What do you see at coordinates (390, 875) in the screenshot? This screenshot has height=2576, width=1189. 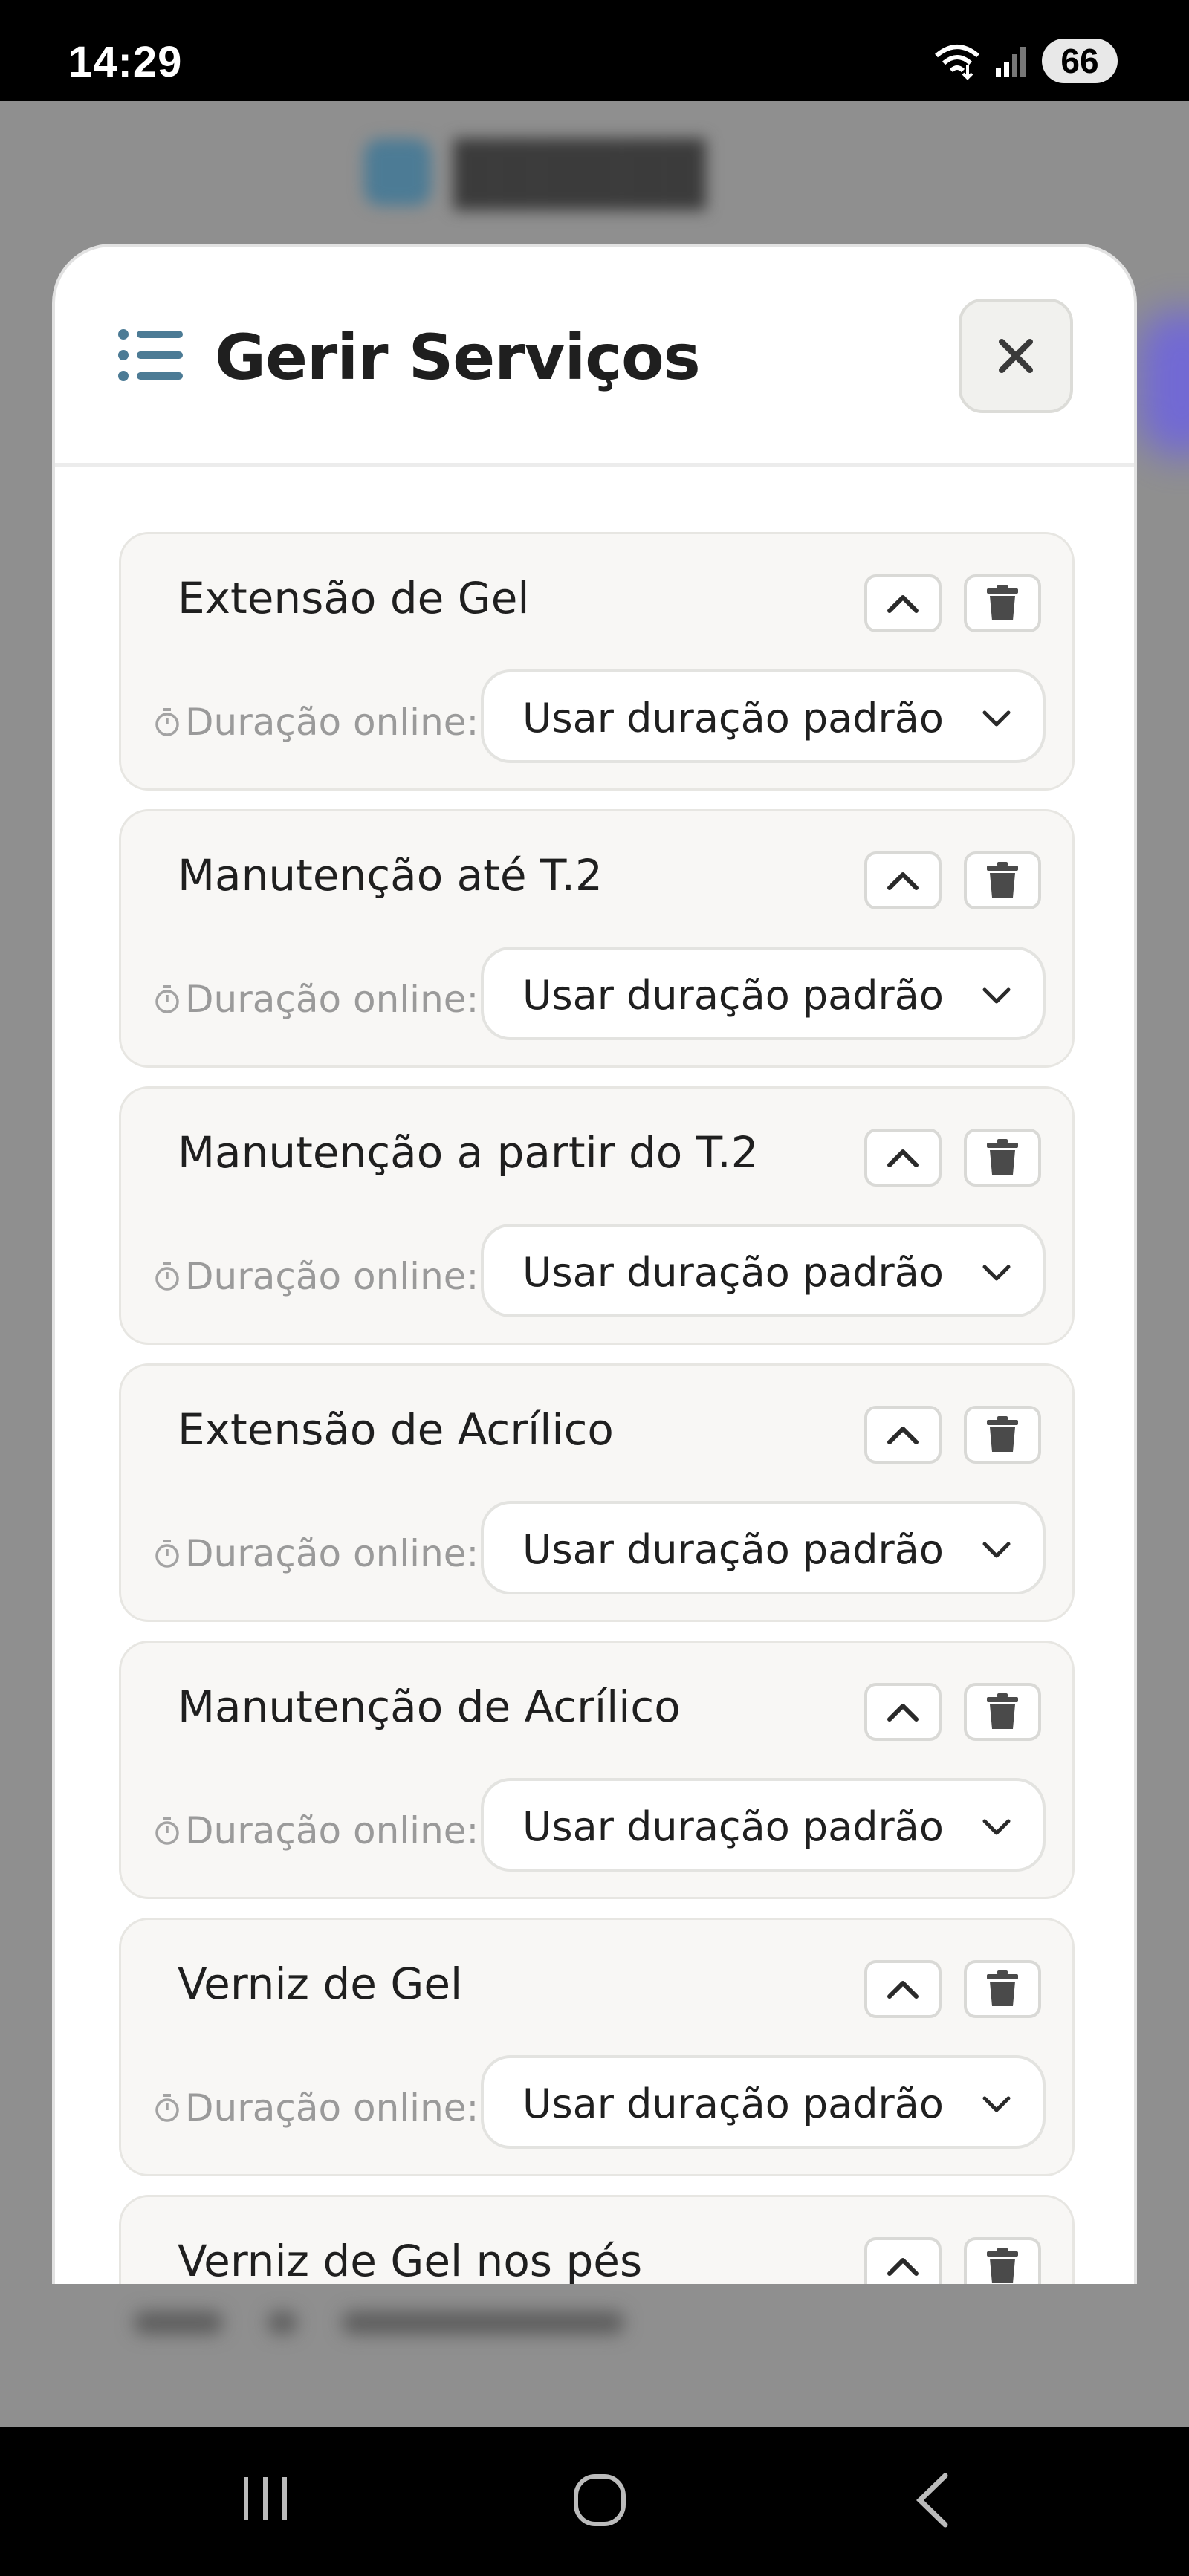 I see `service-name: Manutenção até T.2` at bounding box center [390, 875].